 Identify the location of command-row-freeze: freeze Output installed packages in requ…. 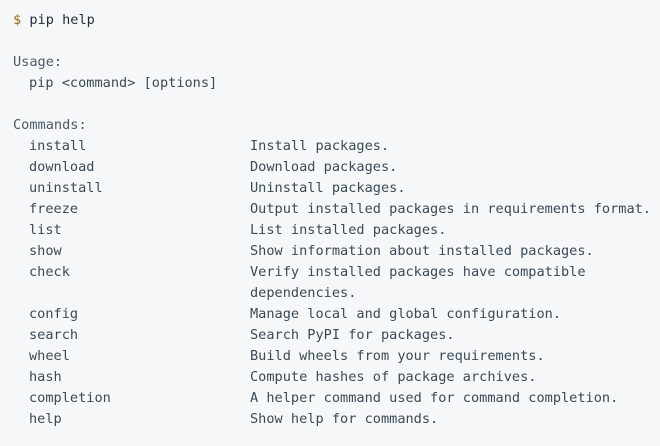
(332, 209).